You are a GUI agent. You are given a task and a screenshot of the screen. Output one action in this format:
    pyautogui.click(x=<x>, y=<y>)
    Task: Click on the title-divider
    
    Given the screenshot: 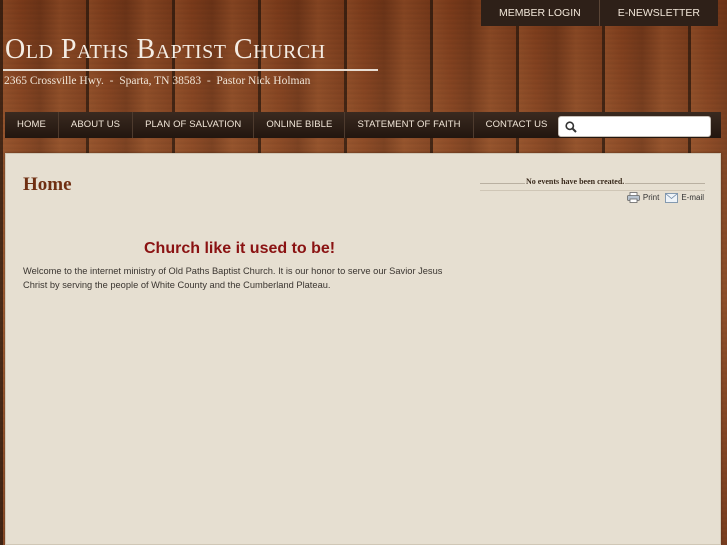 What is the action you would take?
    pyautogui.click(x=190, y=70)
    